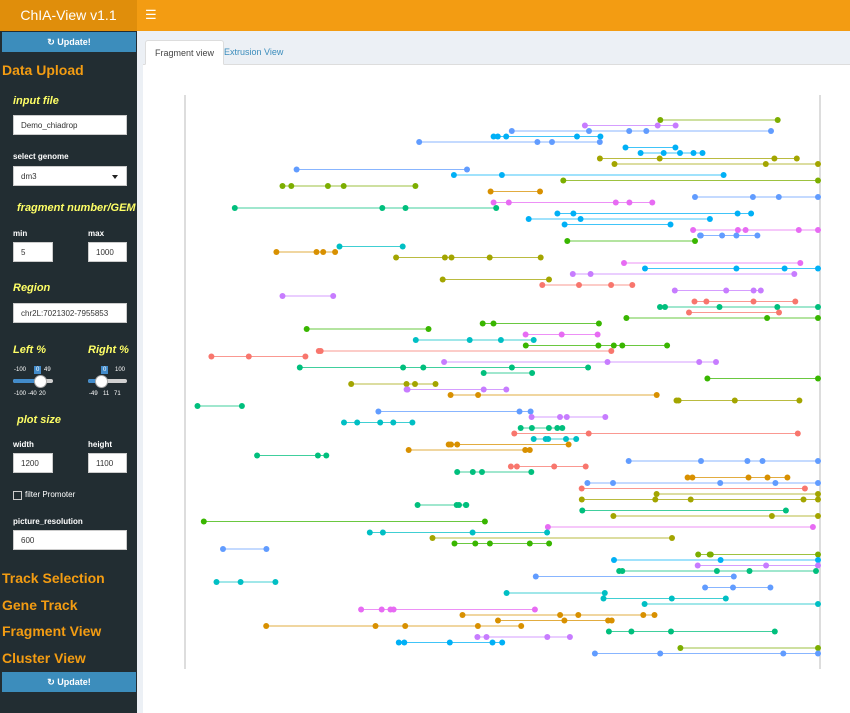  I want to click on max-input: 1000, so click(107, 252).